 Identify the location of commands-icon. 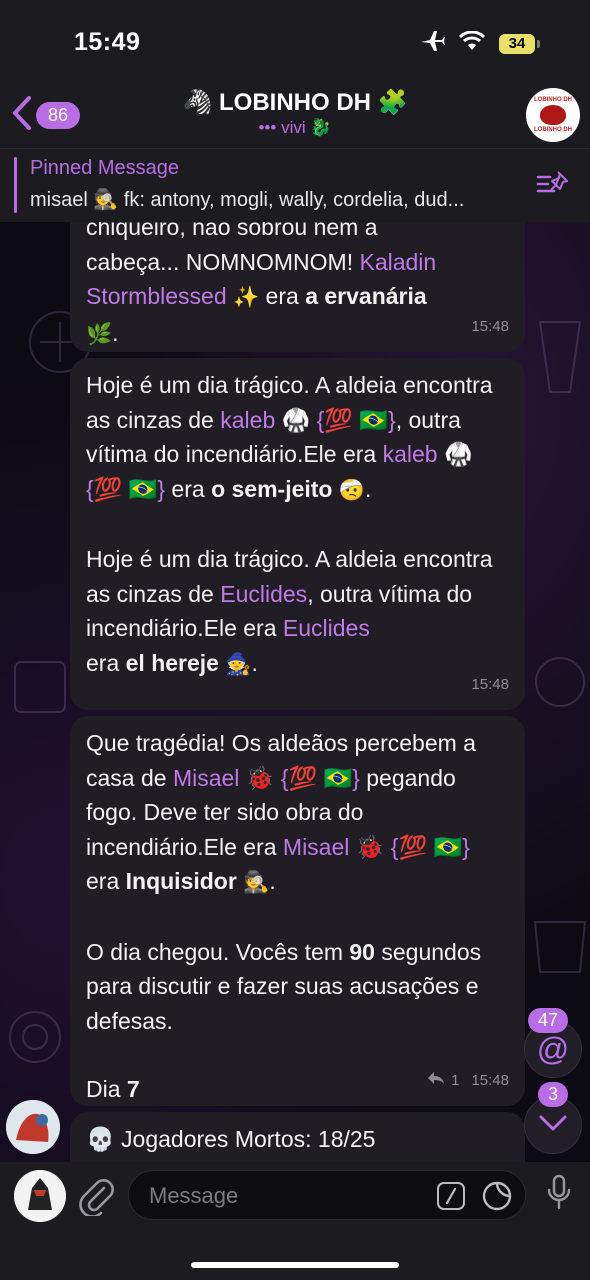
(451, 1196).